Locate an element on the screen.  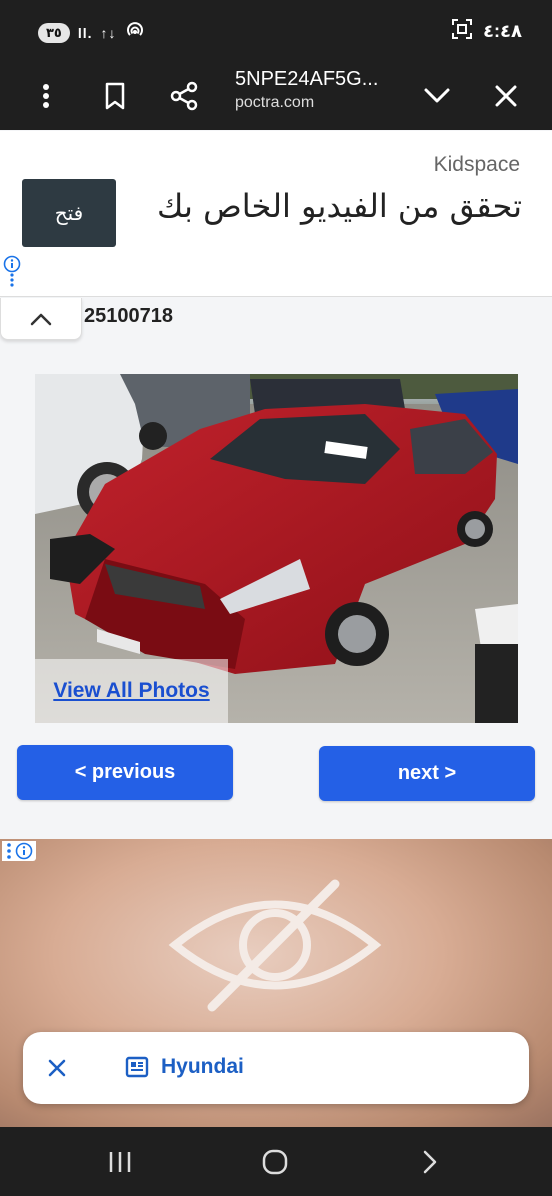
chevron-up-icon is located at coordinates (41, 319).